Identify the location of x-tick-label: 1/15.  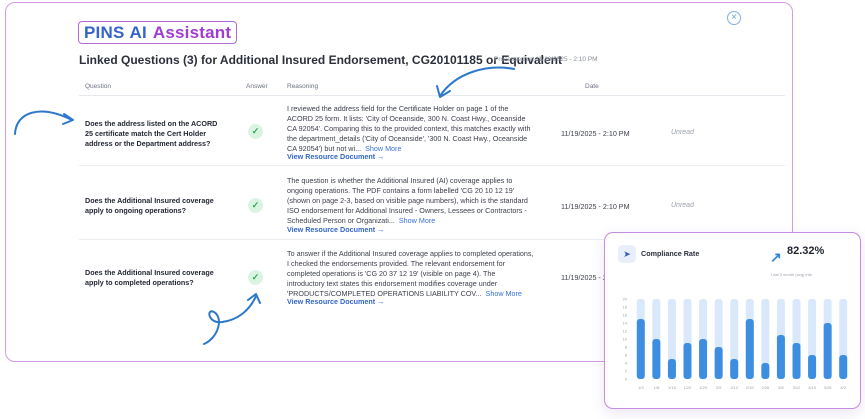
(672, 387).